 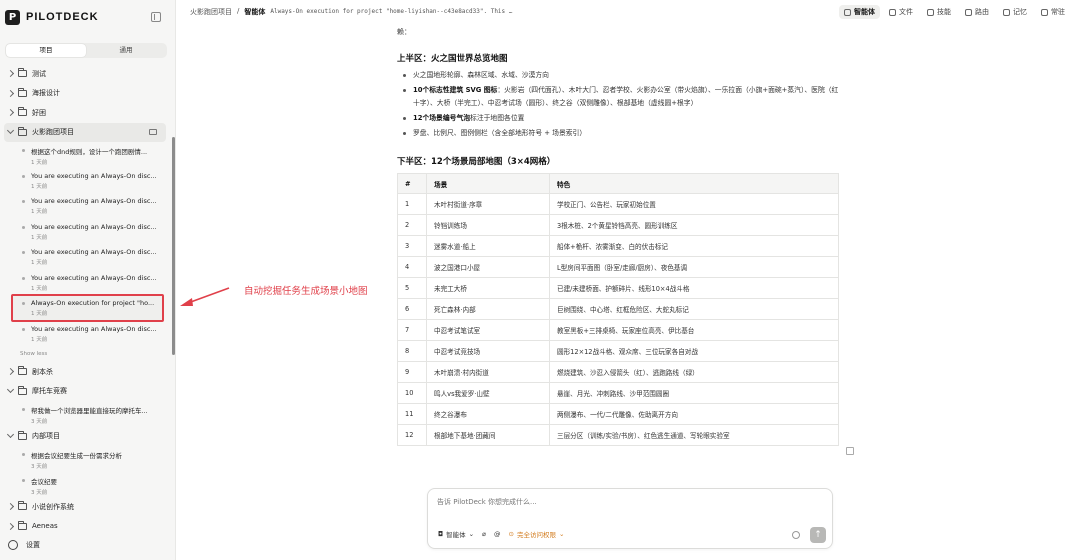 I want to click on folder-internal: 内部项目, so click(x=85, y=437).